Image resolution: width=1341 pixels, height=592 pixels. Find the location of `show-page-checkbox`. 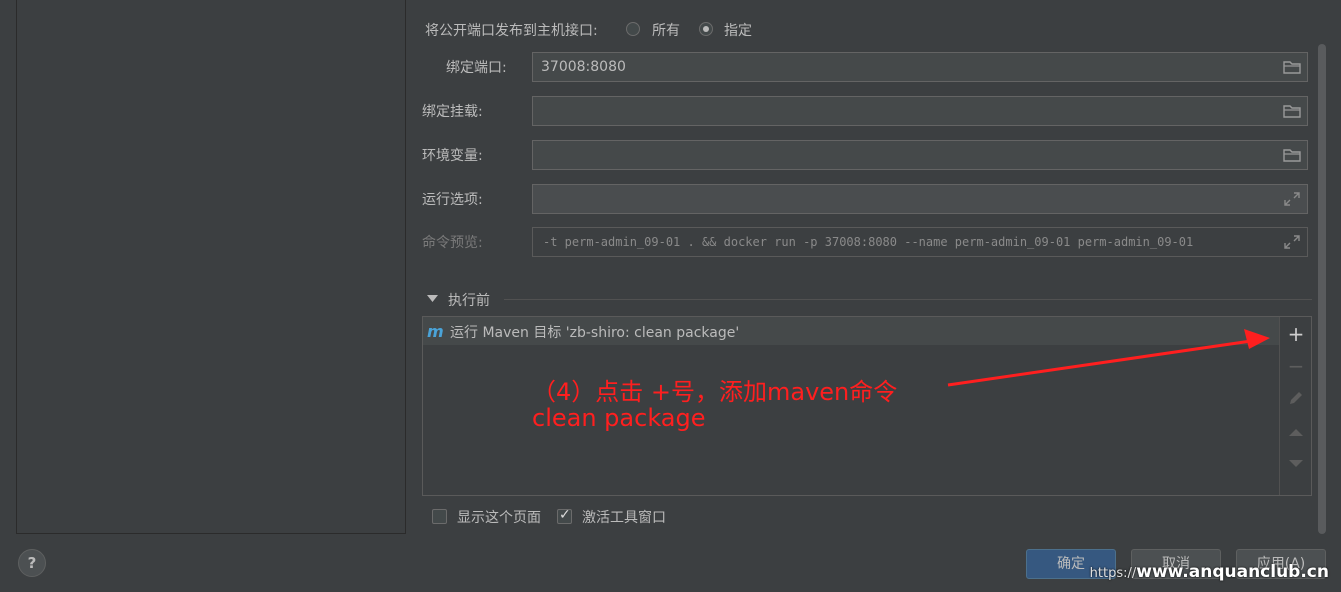

show-page-checkbox is located at coordinates (439, 516).